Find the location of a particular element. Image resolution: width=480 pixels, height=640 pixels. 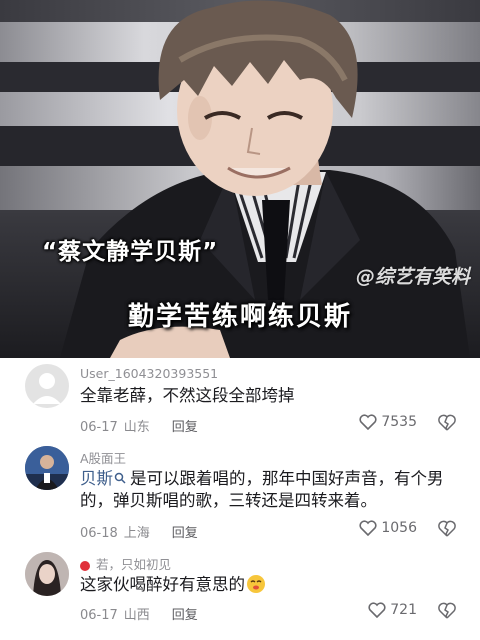

video-subtitle-quote: “蔡文静学贝斯” is located at coordinates (130, 252).